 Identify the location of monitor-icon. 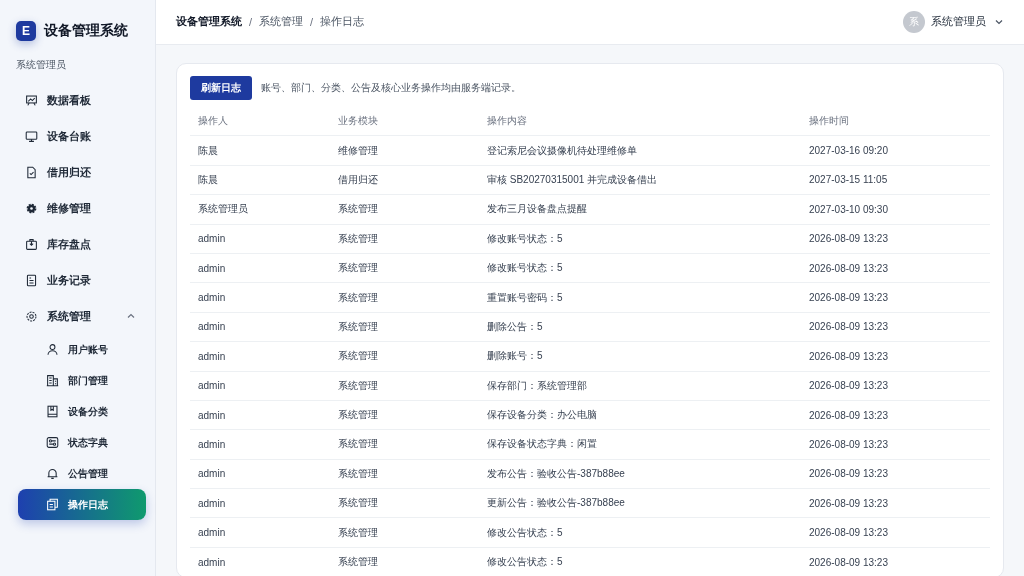
(31, 136).